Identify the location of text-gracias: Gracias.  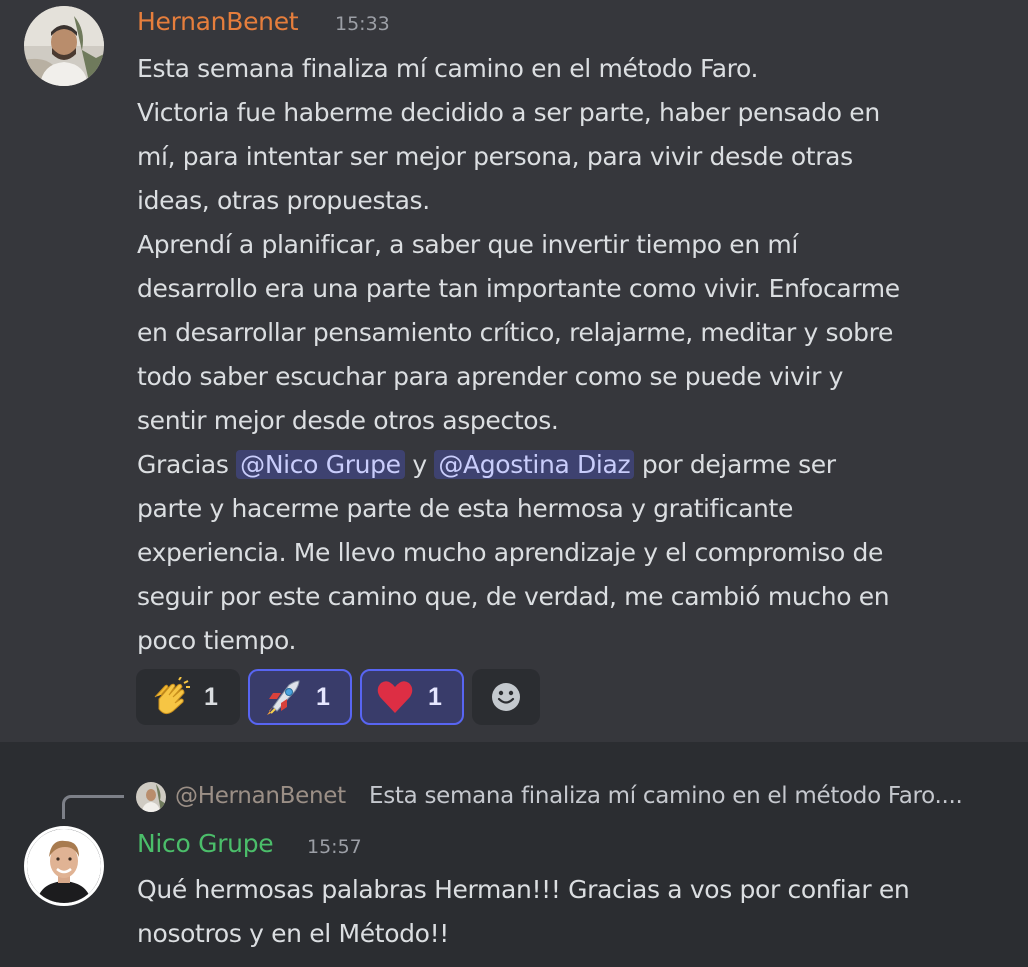
(183, 464).